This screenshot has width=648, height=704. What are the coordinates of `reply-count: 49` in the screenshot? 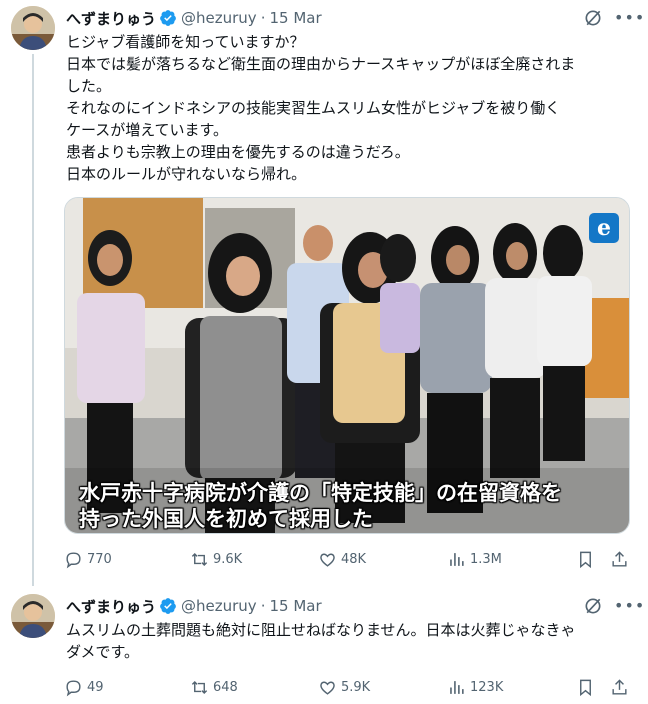 It's located at (95, 687).